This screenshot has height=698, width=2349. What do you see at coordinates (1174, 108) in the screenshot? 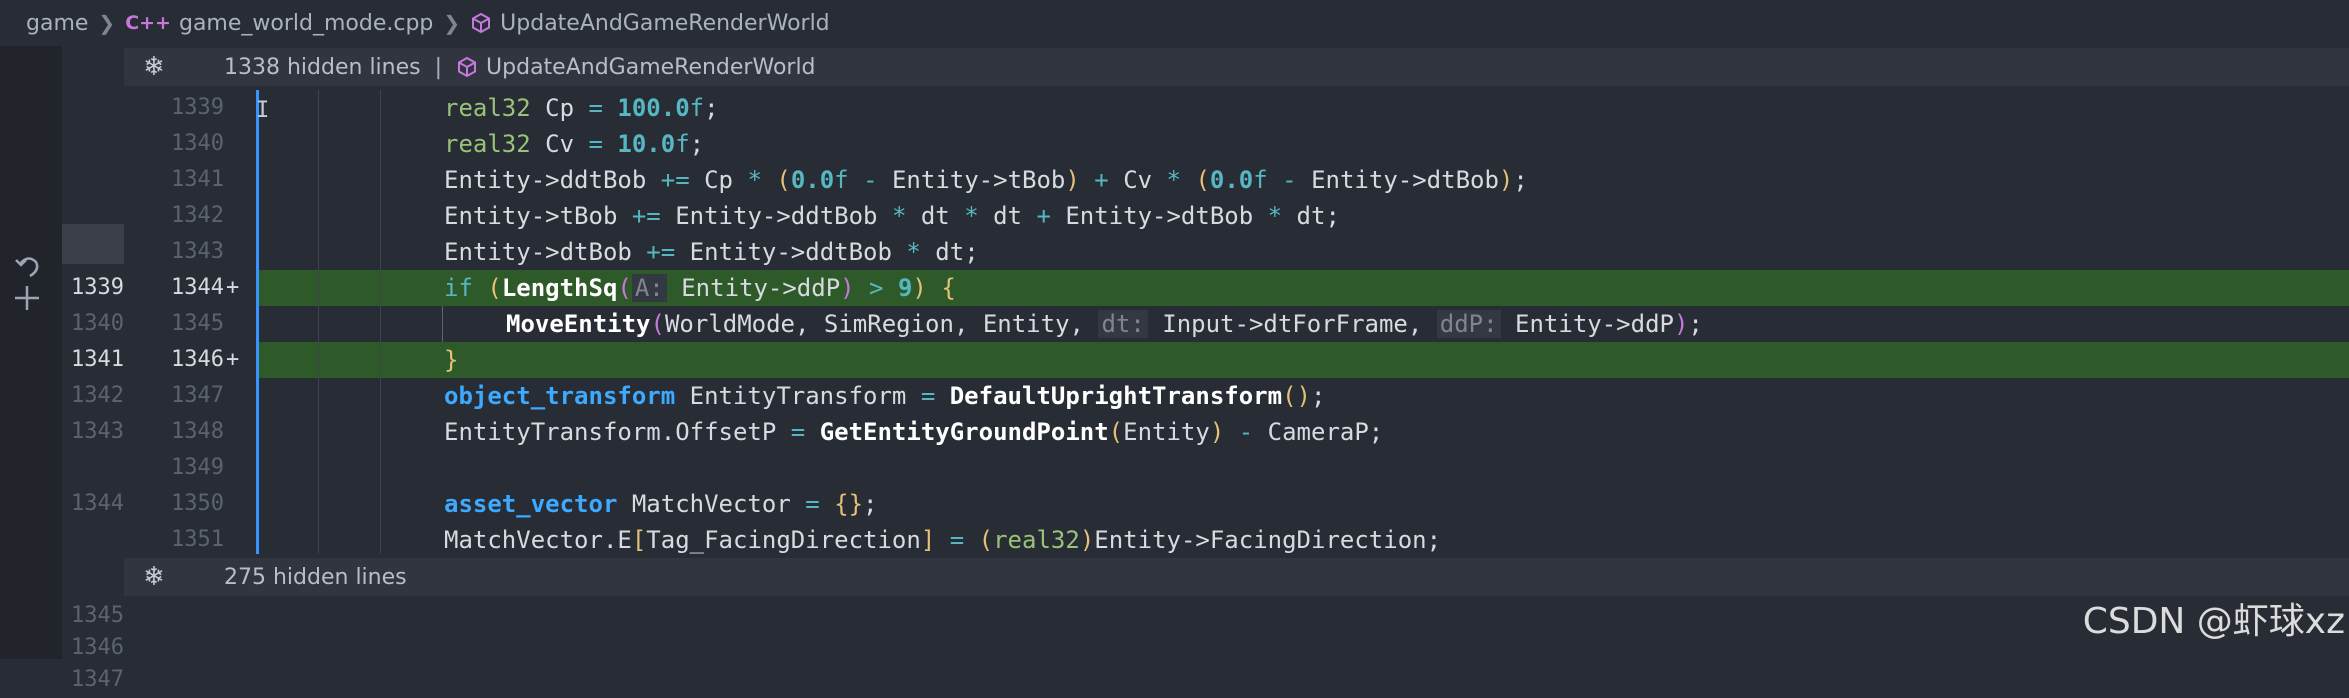
I see `code-line-row: 1339` at bounding box center [1174, 108].